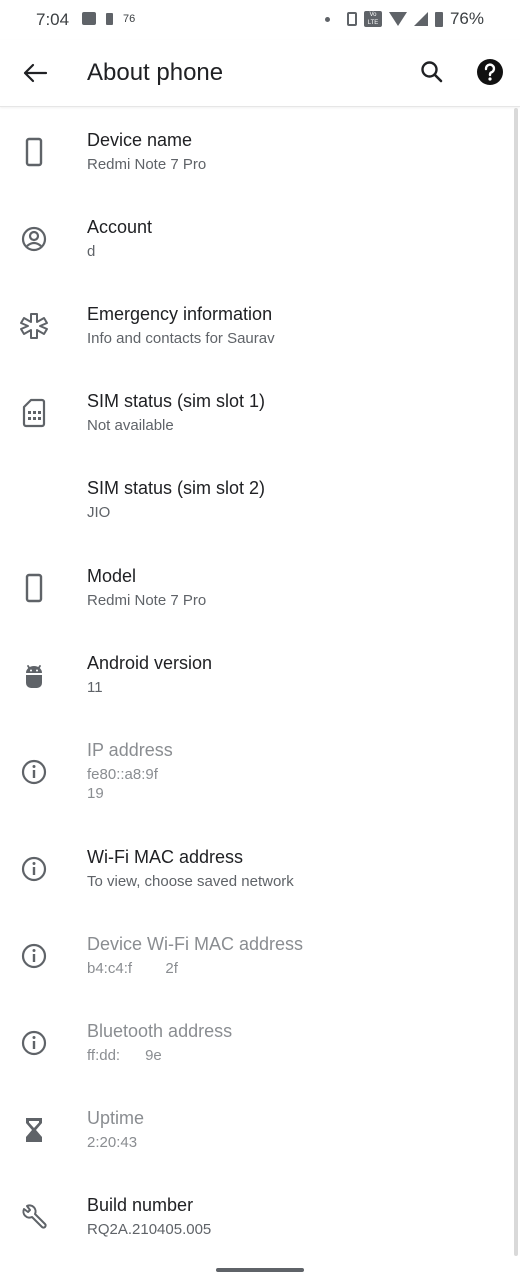 The width and height of the screenshot is (520, 1280). What do you see at coordinates (180, 314) in the screenshot?
I see `item-title: Emergency information` at bounding box center [180, 314].